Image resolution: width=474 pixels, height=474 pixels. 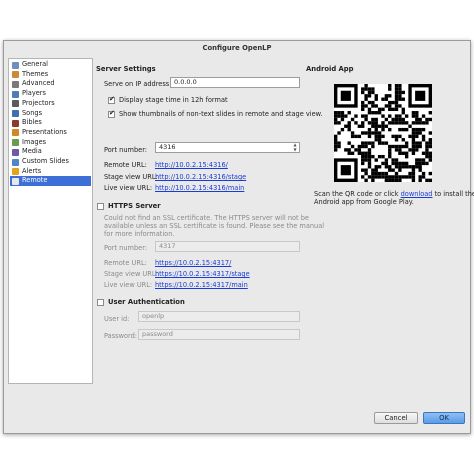 What do you see at coordinates (128, 285) in the screenshot?
I see `https-live-url-label: Live view URL:` at bounding box center [128, 285].